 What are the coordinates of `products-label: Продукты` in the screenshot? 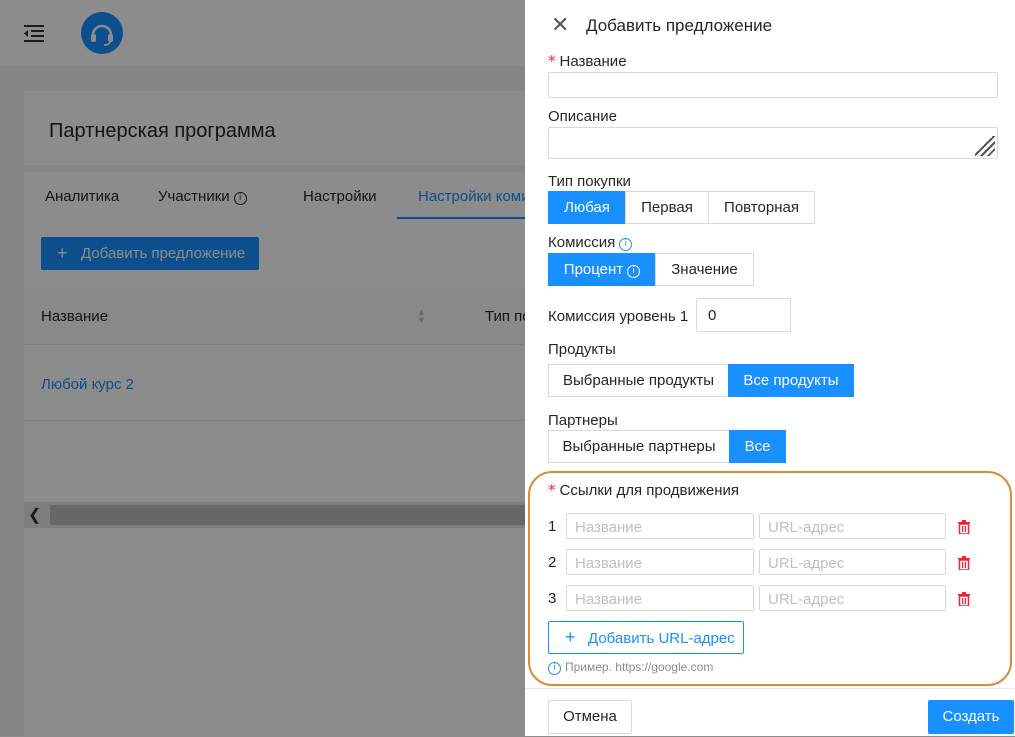 It's located at (582, 349).